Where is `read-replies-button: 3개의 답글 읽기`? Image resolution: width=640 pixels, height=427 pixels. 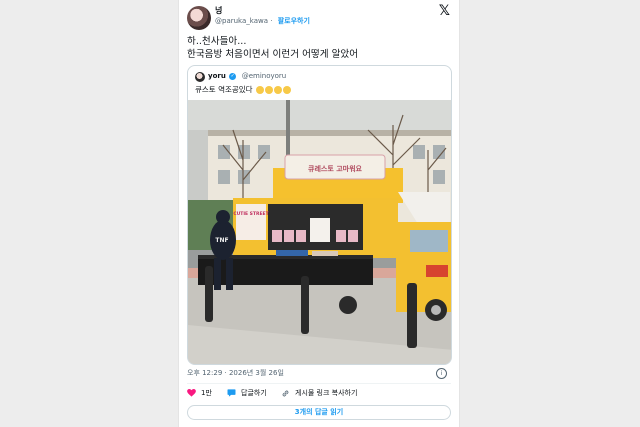 read-replies-button: 3개의 답글 읽기 is located at coordinates (319, 412).